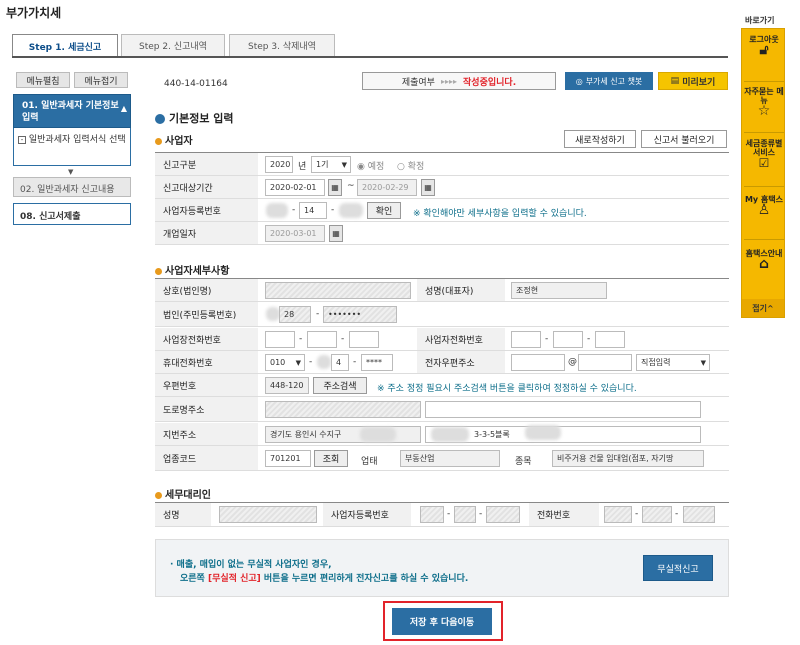  Describe the element at coordinates (684, 139) in the screenshot. I see `load-report-button: 신고서 불러오기` at that location.